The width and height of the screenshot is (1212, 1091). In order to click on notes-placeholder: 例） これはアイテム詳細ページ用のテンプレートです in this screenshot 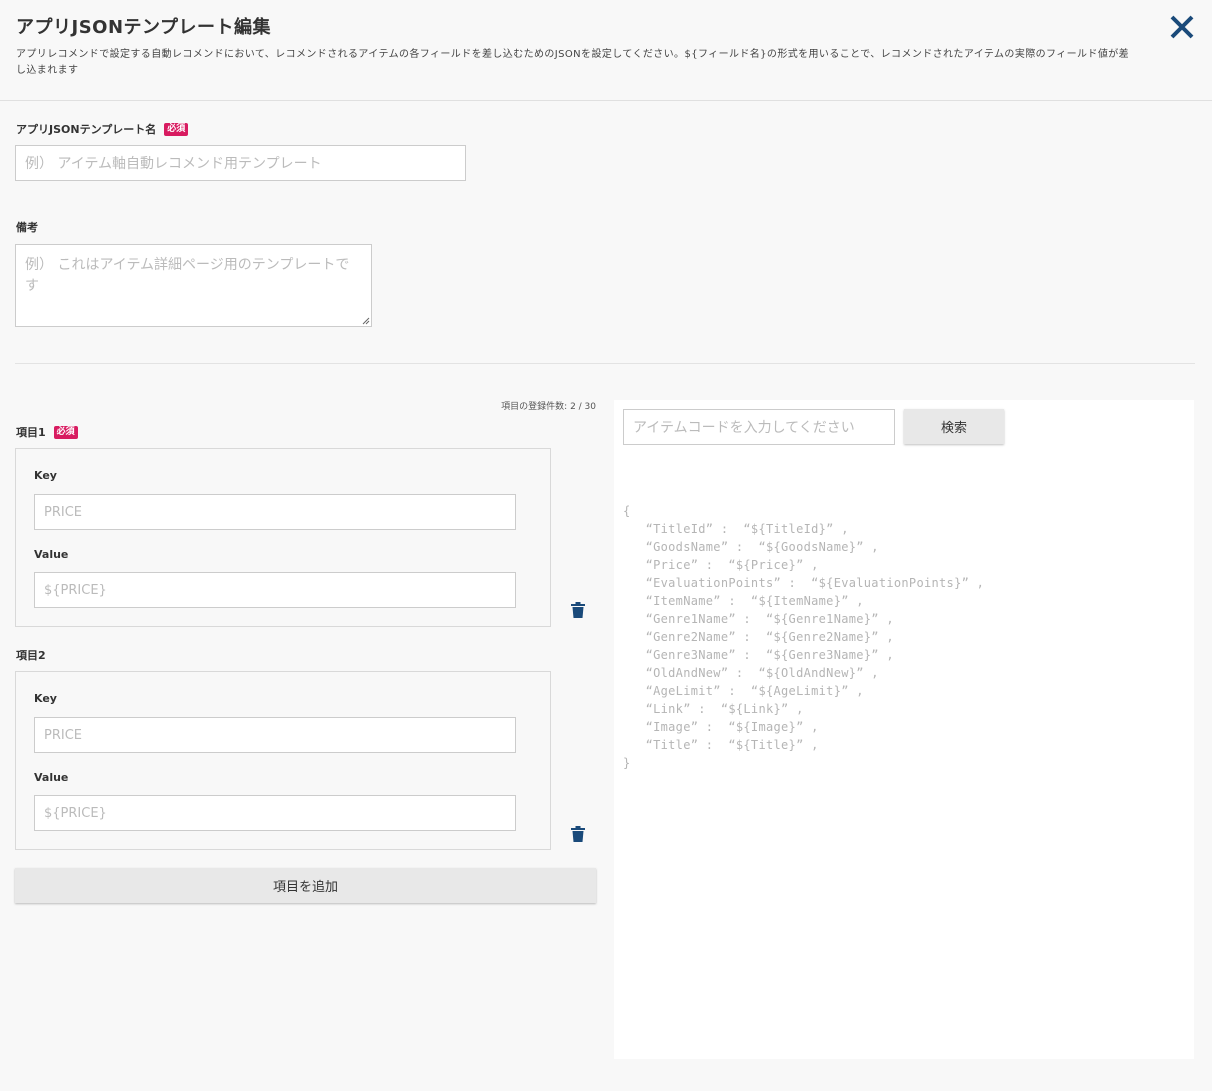, I will do `click(187, 275)`.